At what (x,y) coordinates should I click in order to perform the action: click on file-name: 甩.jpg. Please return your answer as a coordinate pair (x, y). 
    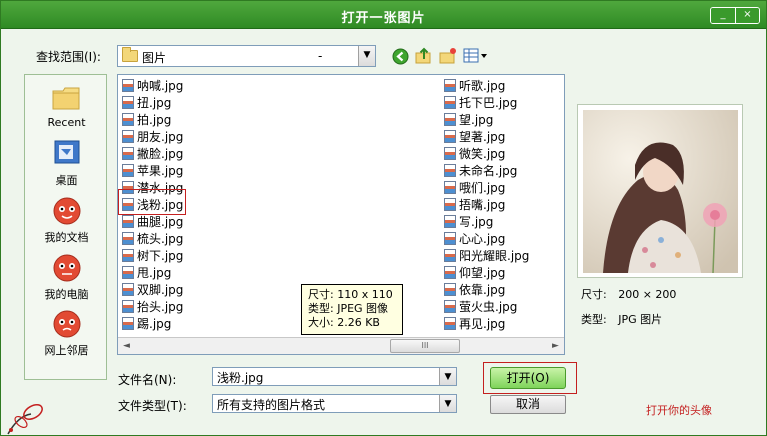
    Looking at the image, I should click on (154, 273).